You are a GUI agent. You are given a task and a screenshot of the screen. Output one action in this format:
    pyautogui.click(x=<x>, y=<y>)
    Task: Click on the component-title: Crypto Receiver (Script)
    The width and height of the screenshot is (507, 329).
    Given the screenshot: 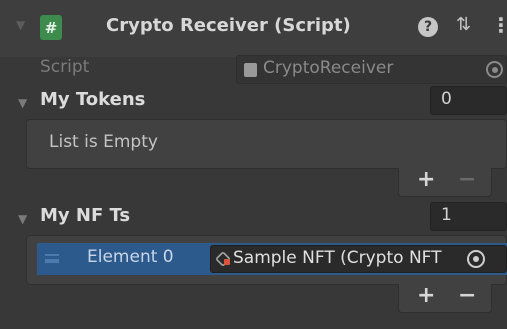 What is the action you would take?
    pyautogui.click(x=228, y=25)
    